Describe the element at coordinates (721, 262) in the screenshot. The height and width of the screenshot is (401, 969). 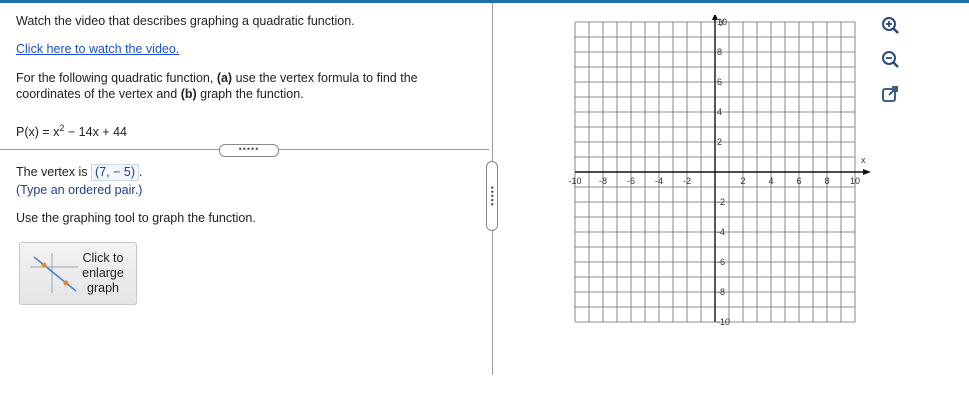
I see `y-tick-label: -6` at that location.